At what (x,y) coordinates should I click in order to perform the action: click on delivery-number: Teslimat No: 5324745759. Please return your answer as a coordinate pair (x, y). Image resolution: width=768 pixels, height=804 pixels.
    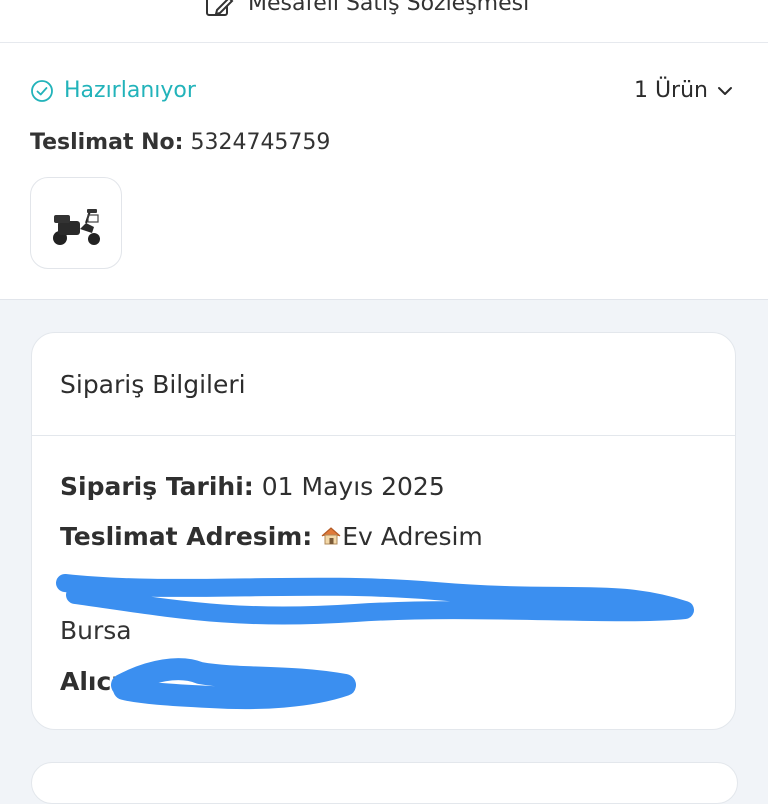
    Looking at the image, I should click on (180, 142).